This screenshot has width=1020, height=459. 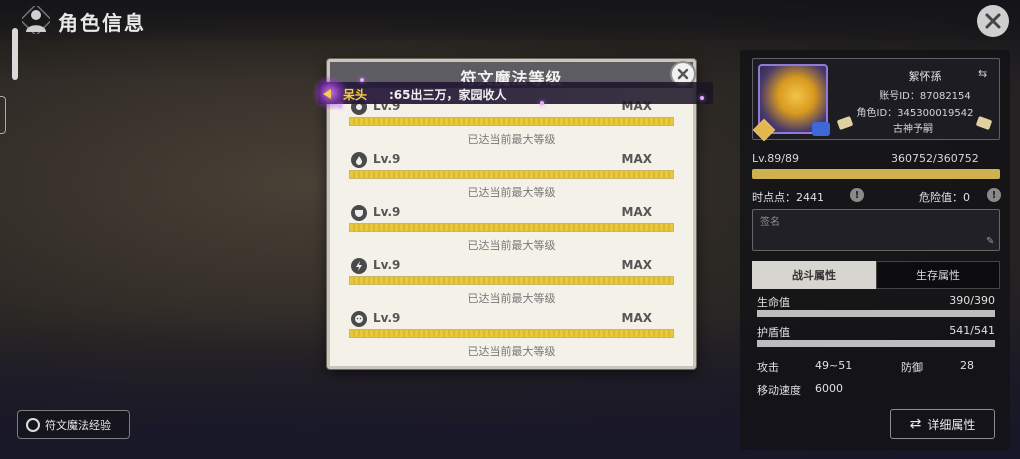 I want to click on signature-field, so click(x=876, y=230).